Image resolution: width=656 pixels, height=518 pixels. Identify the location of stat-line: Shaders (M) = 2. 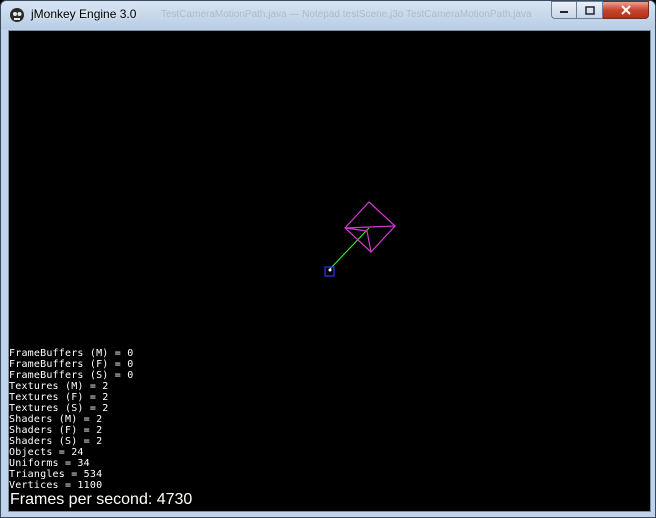
(56, 419).